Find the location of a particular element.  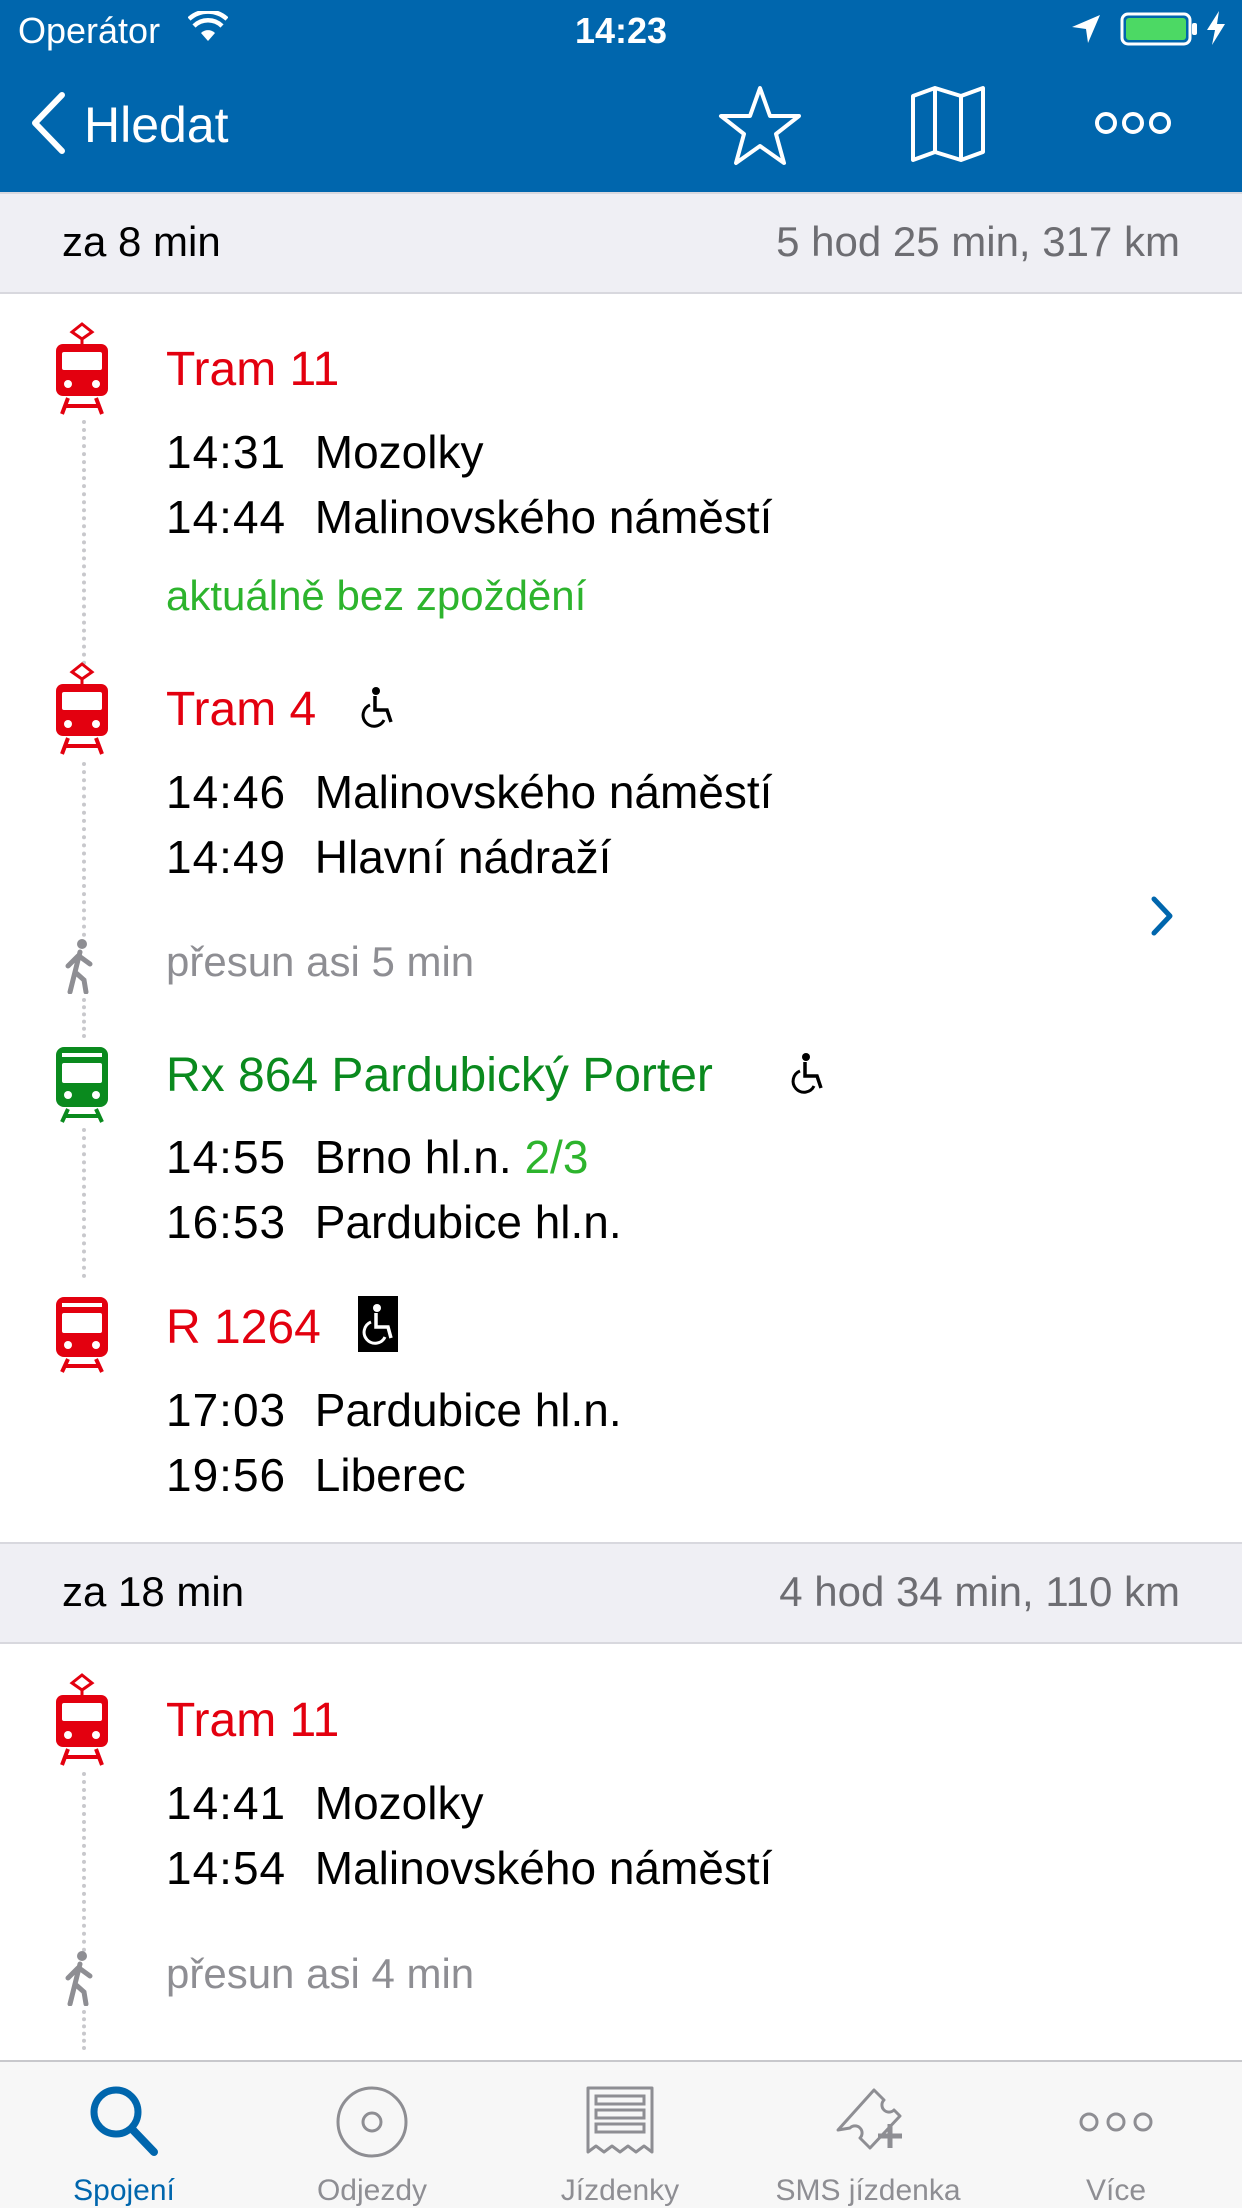

stop-station: Brno hl.n. is located at coordinates (413, 1157).